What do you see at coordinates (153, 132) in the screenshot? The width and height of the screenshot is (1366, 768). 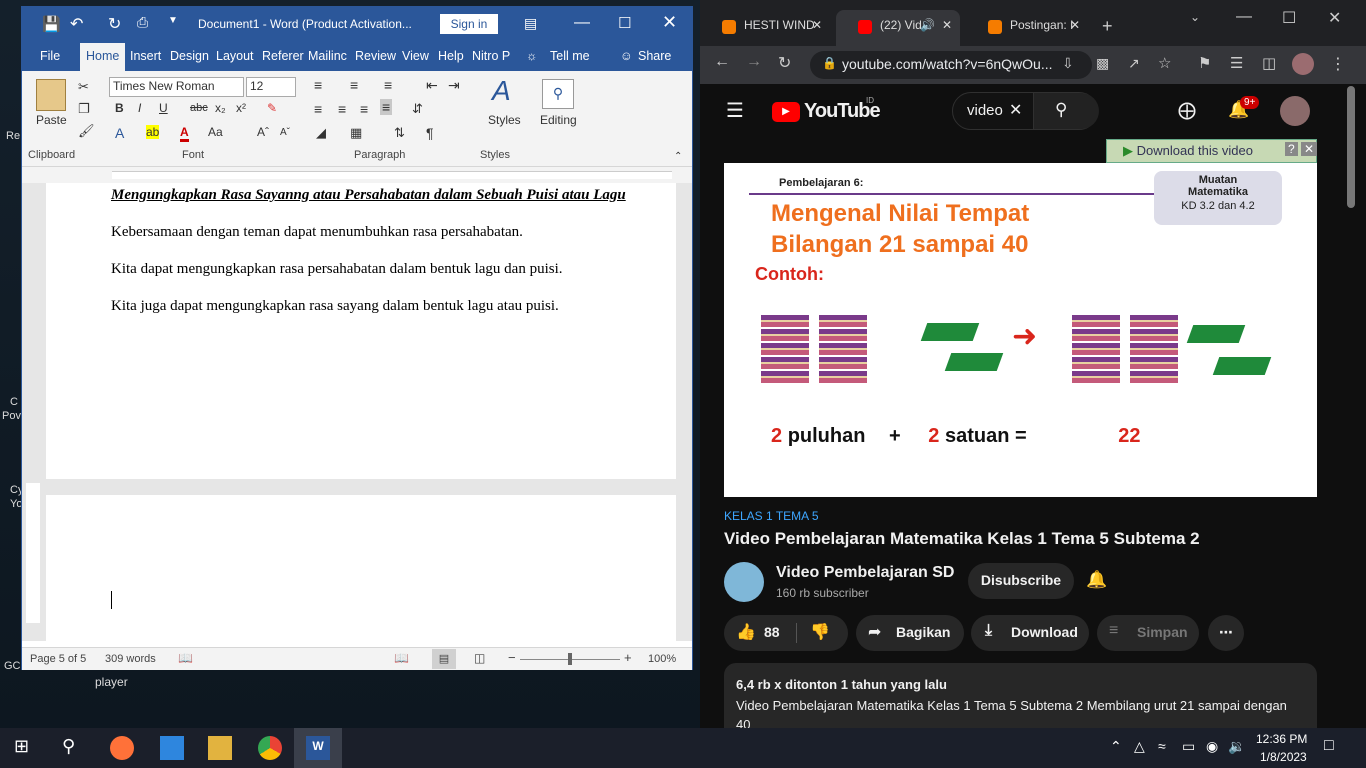 I see `highlight-icon: ab` at bounding box center [153, 132].